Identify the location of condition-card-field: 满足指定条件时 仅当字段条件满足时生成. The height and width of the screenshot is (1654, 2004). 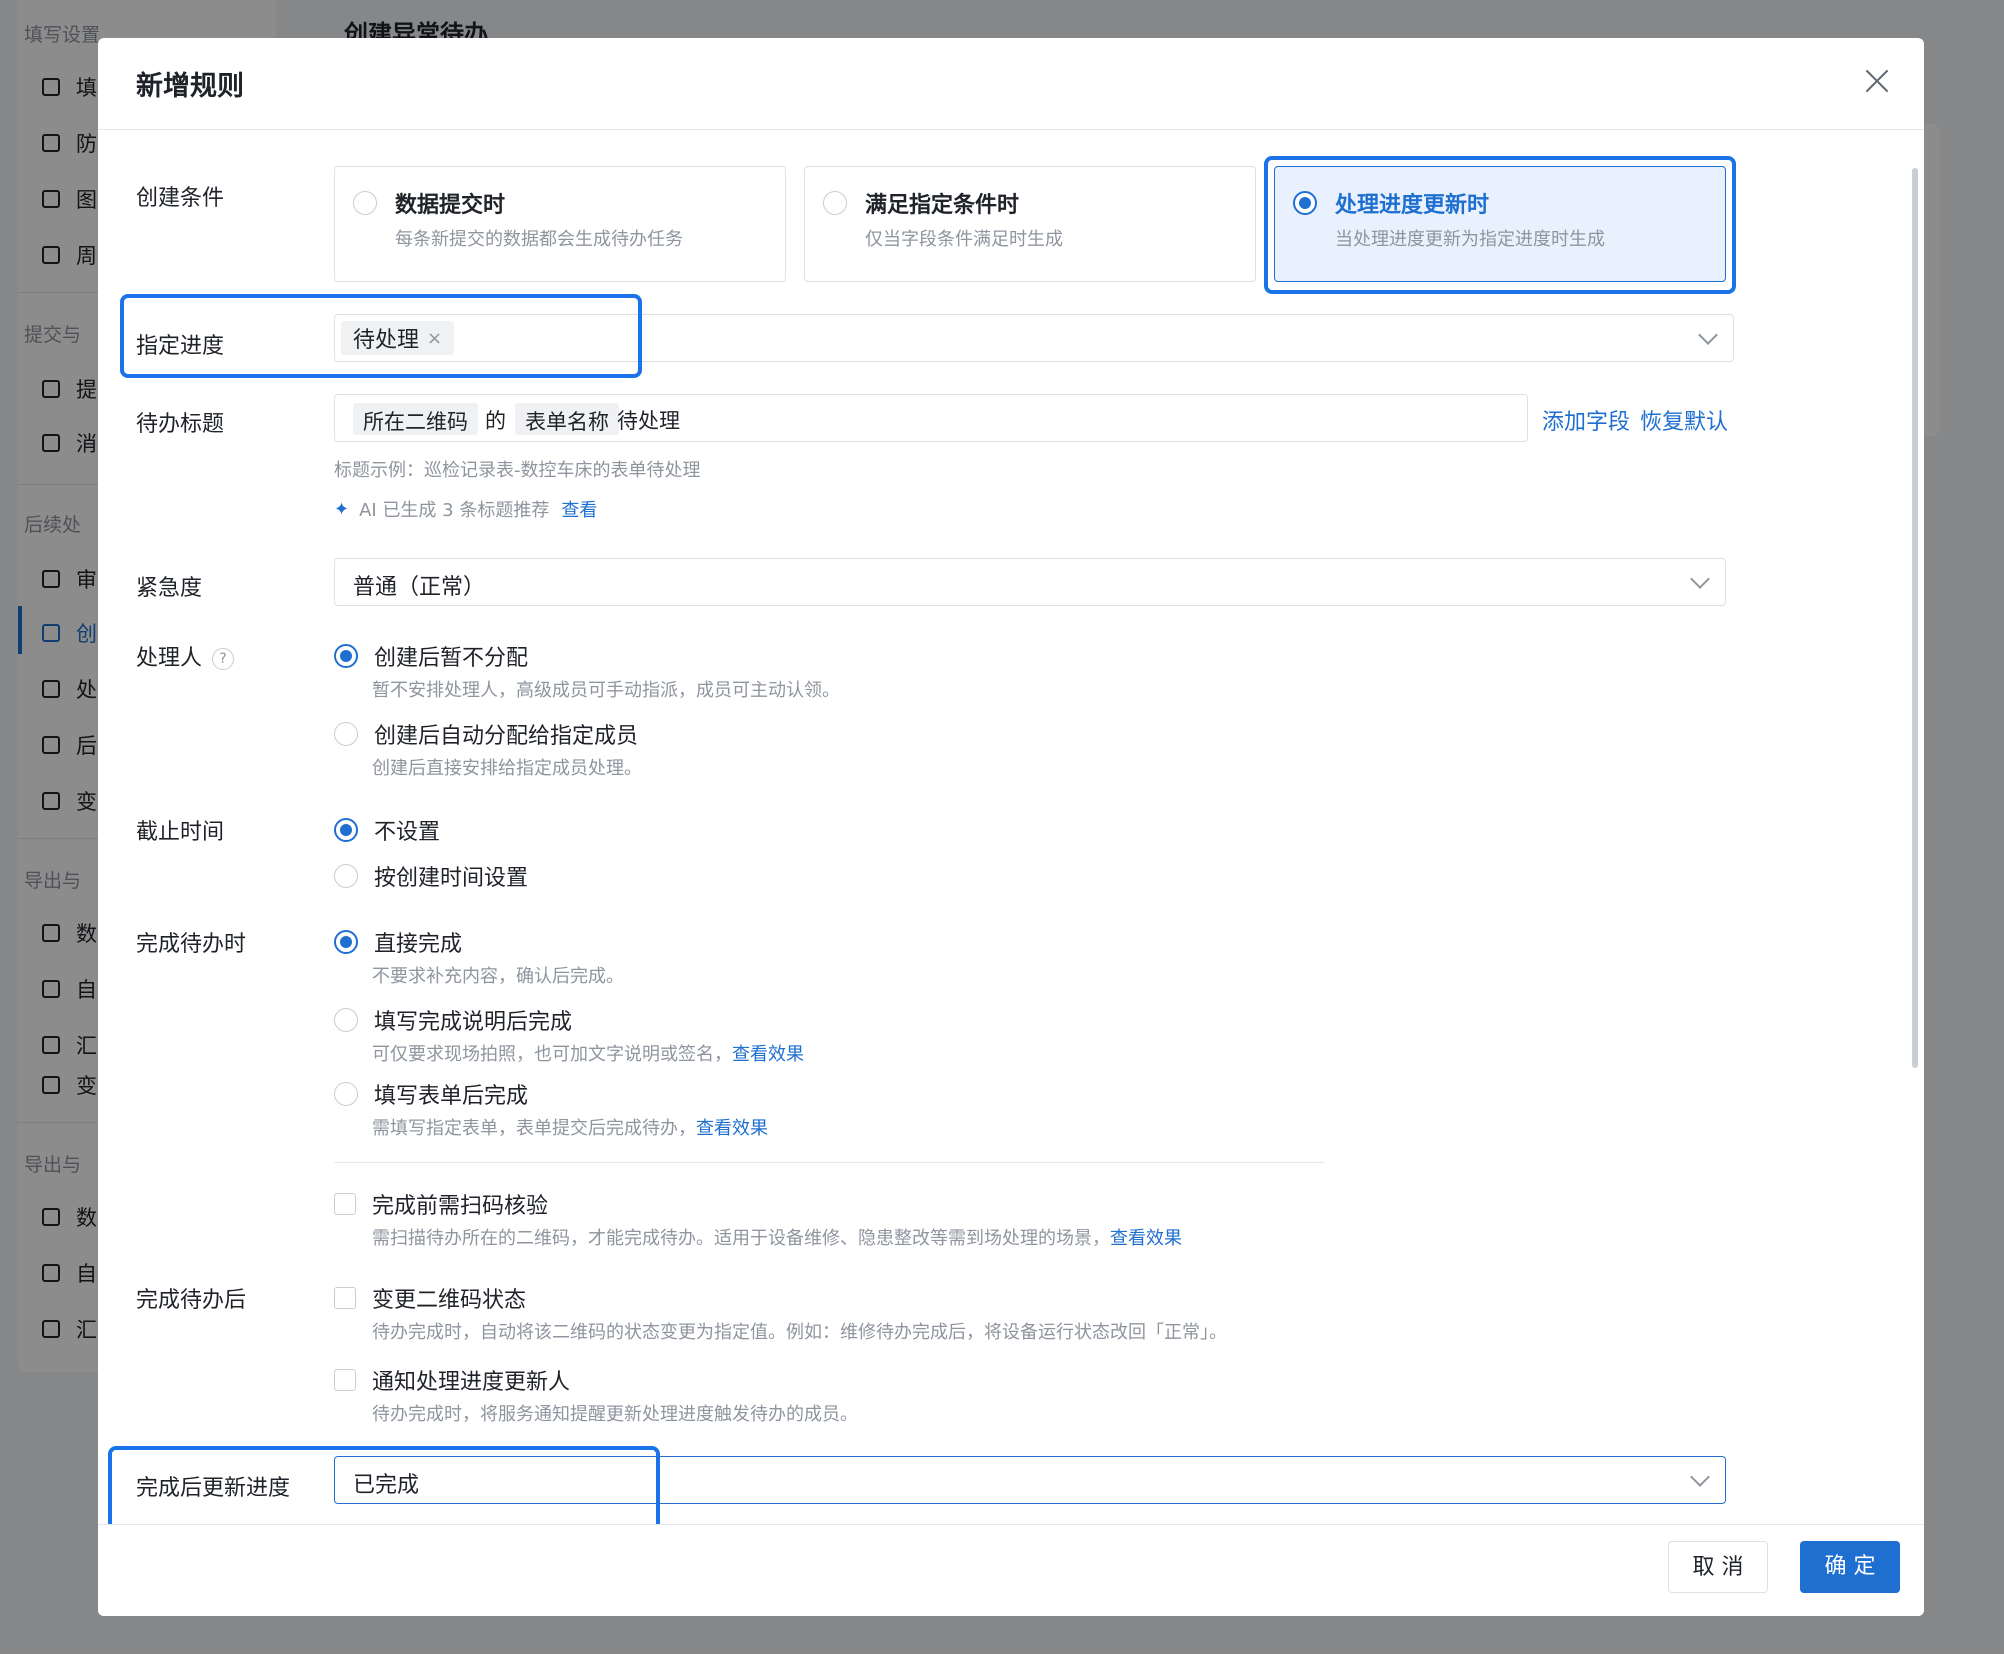
(1030, 224).